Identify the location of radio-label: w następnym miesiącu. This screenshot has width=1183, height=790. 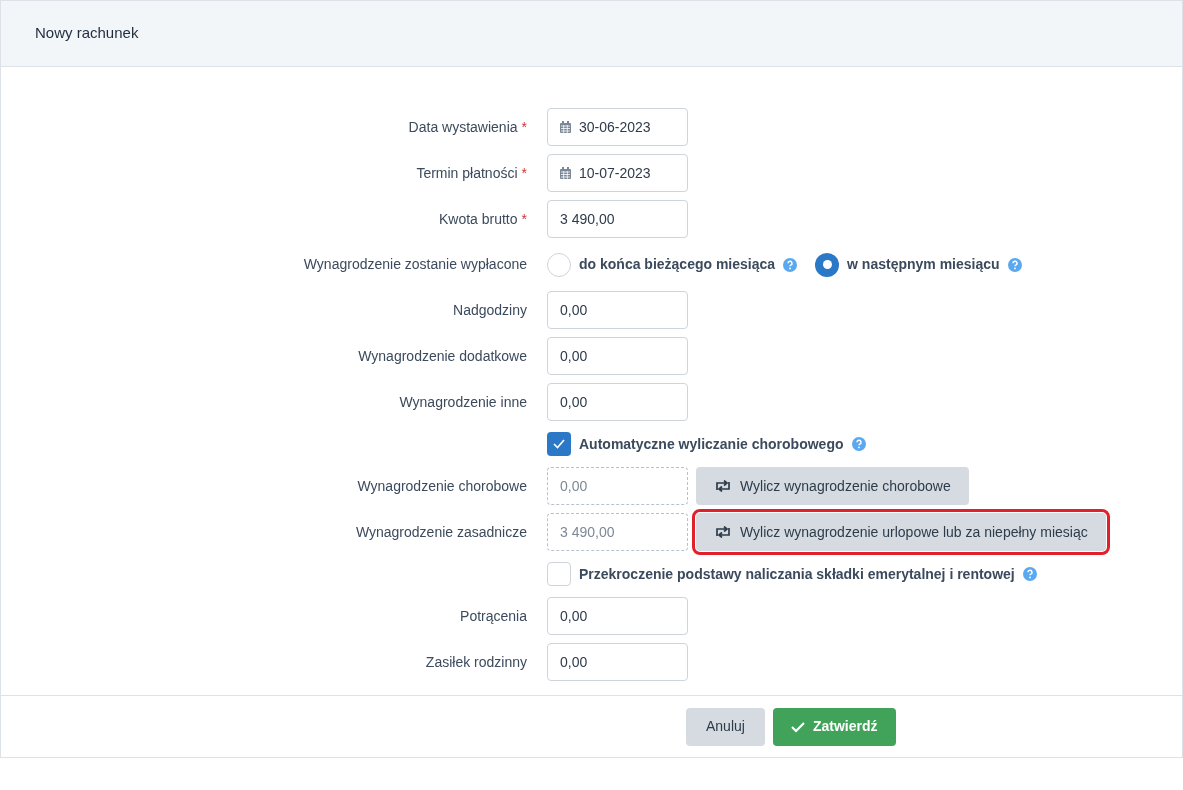
(923, 264).